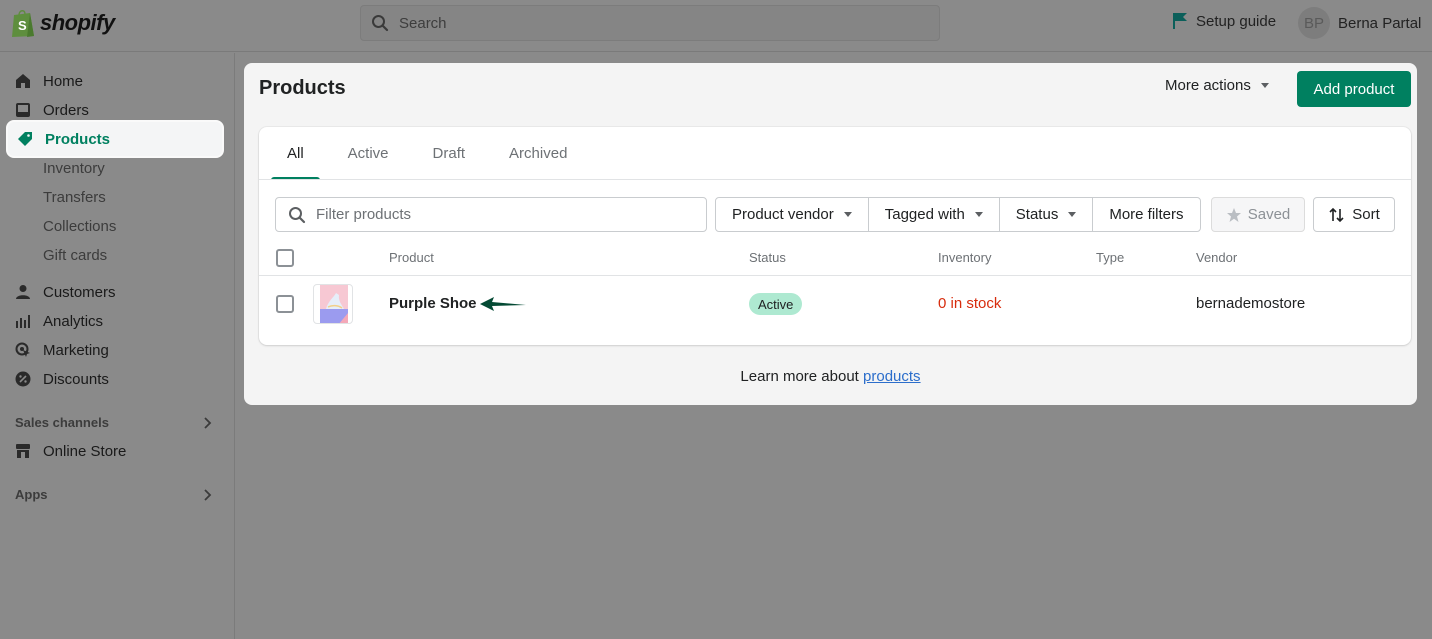 The height and width of the screenshot is (639, 1432). Describe the element at coordinates (76, 350) in the screenshot. I see `sidebar-item-label: Marketing` at that location.